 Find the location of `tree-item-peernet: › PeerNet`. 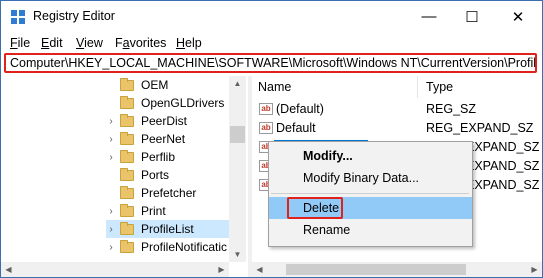

tree-item-peernet: › PeerNet is located at coordinates (176, 139).